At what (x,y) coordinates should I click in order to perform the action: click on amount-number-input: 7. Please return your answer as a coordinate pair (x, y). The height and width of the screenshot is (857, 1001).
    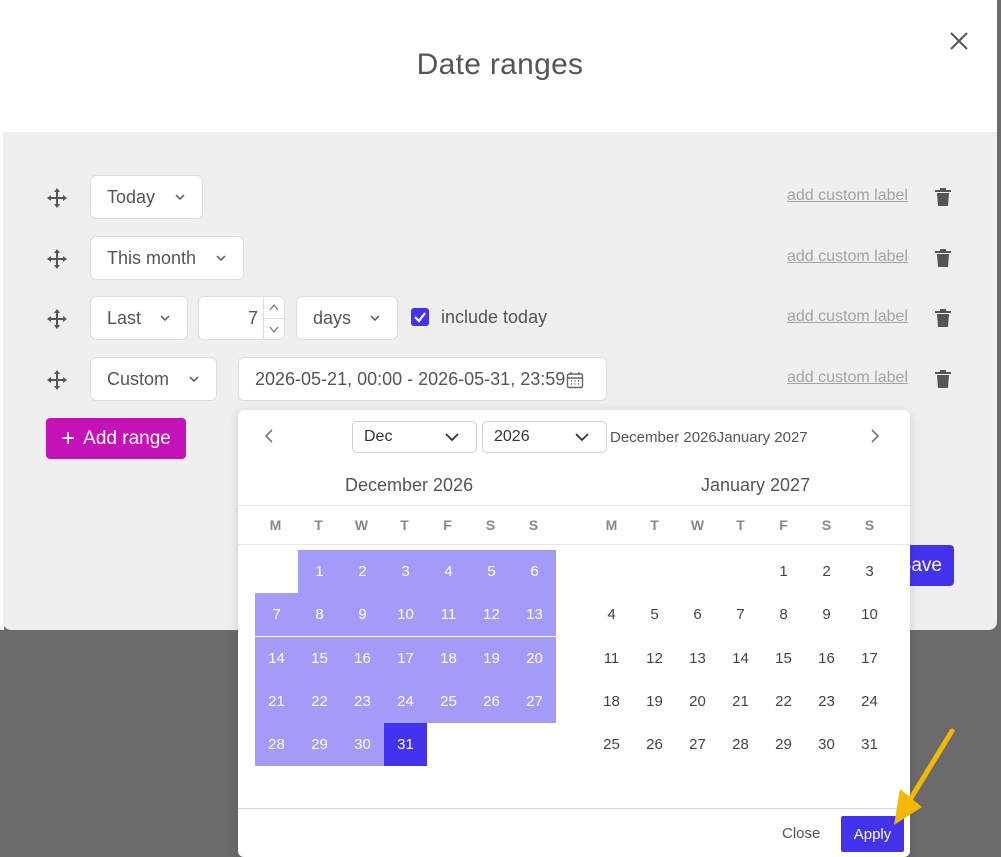
    Looking at the image, I should click on (241, 318).